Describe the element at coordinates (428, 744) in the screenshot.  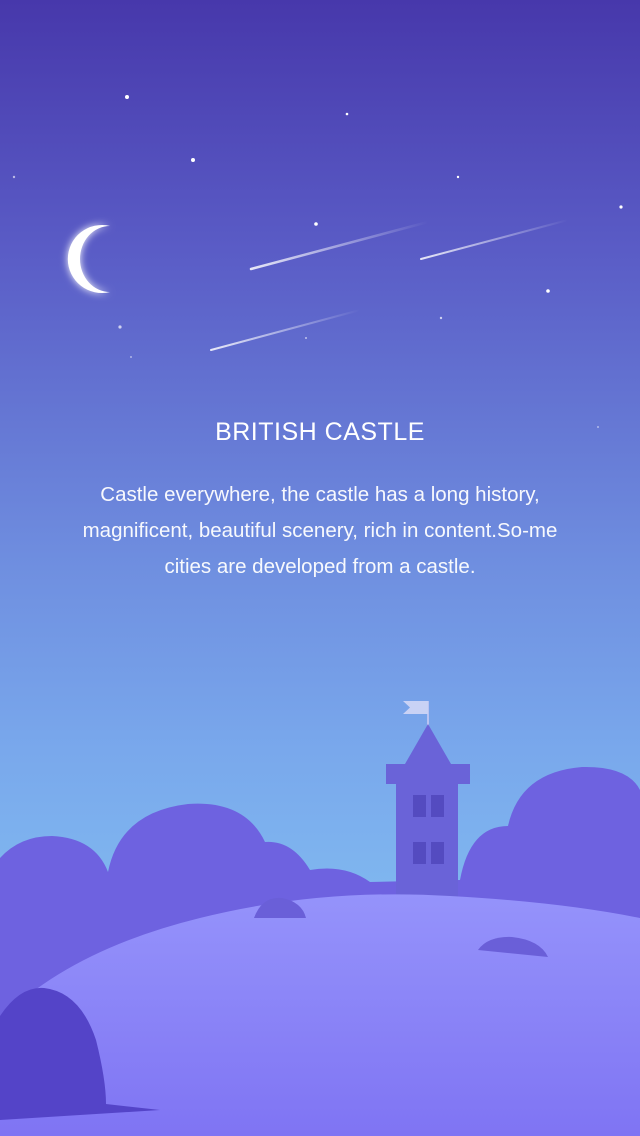
I see `tower-roof` at that location.